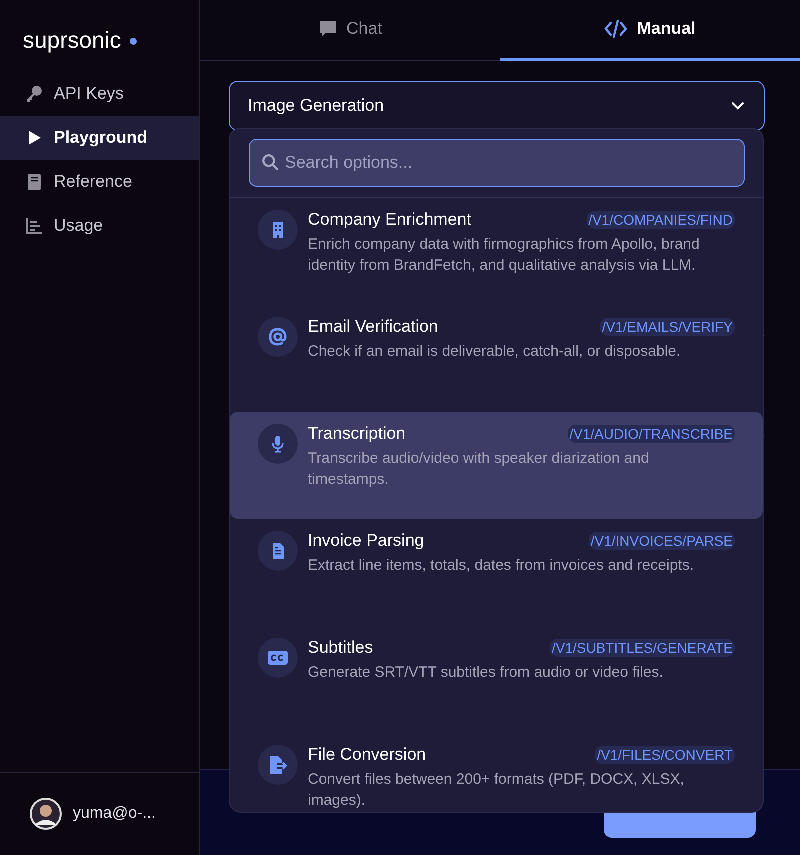 Image resolution: width=800 pixels, height=855 pixels. Describe the element at coordinates (99, 182) in the screenshot. I see `sidebar-item: Reference` at that location.